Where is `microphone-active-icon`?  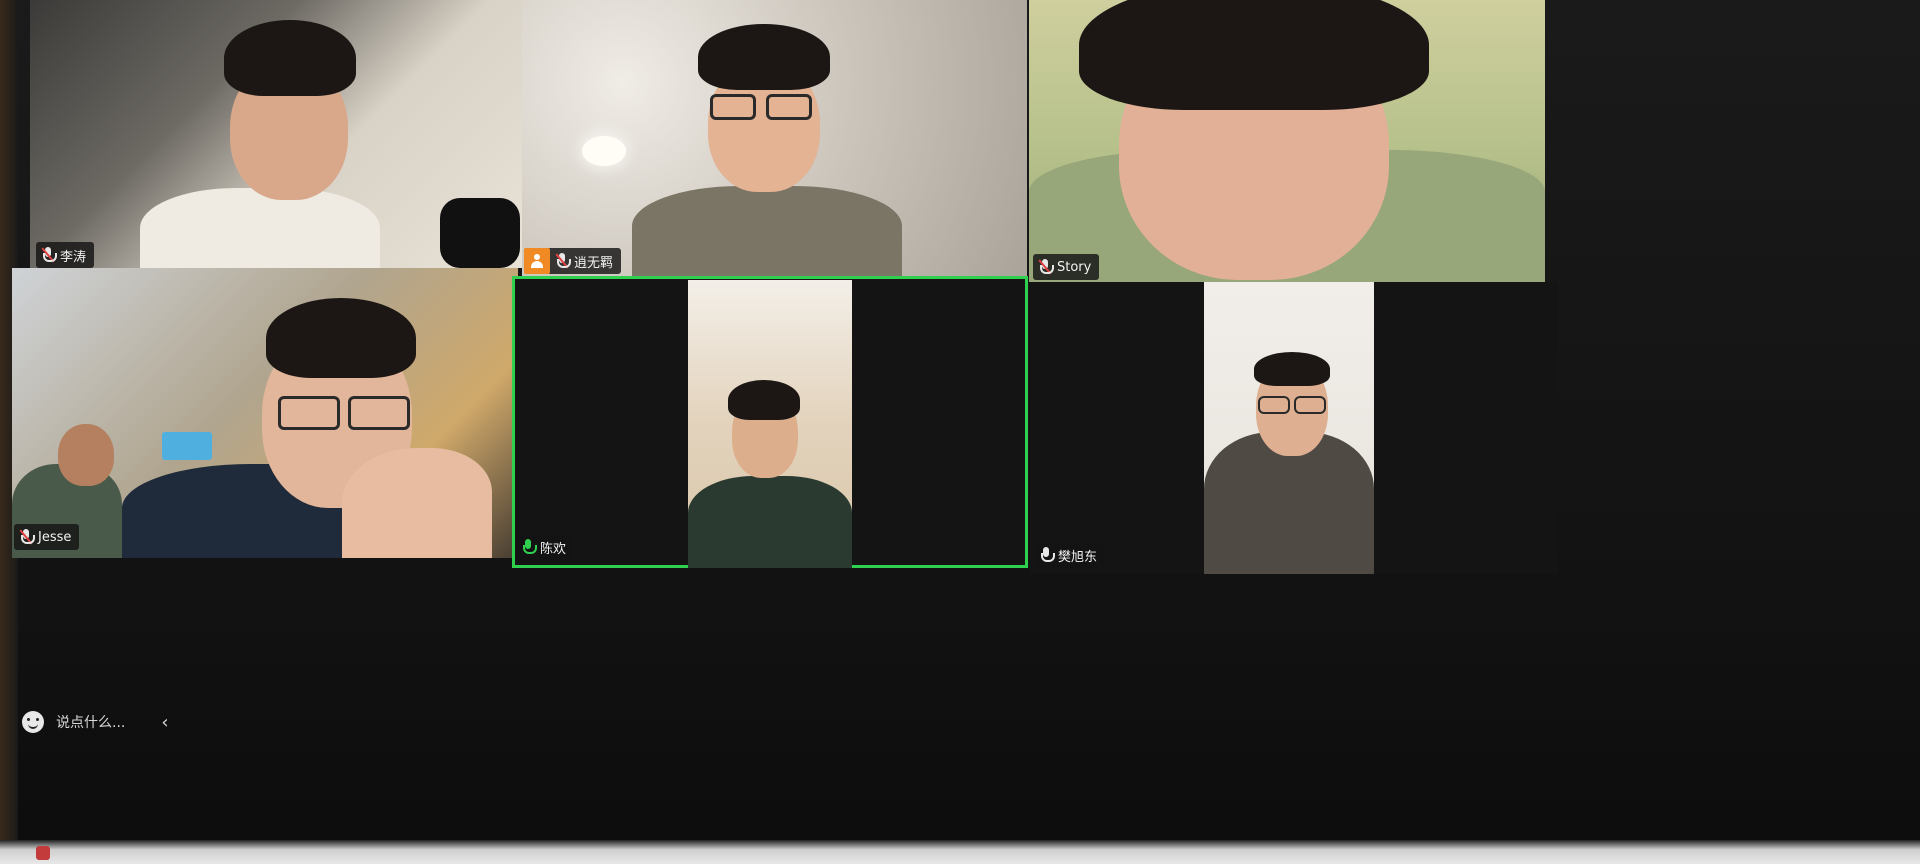
microphone-active-icon is located at coordinates (529, 547).